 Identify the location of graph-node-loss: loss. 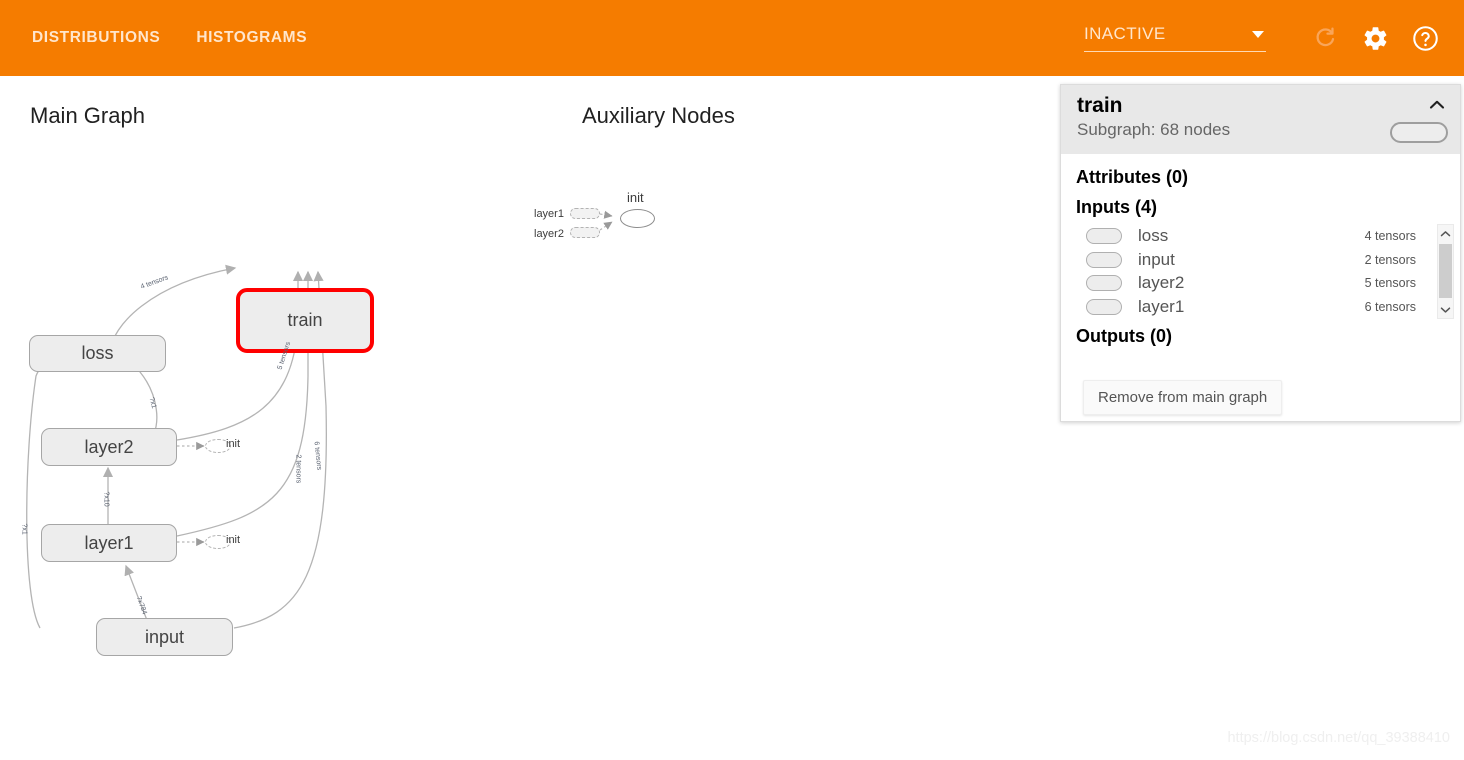
(97, 353).